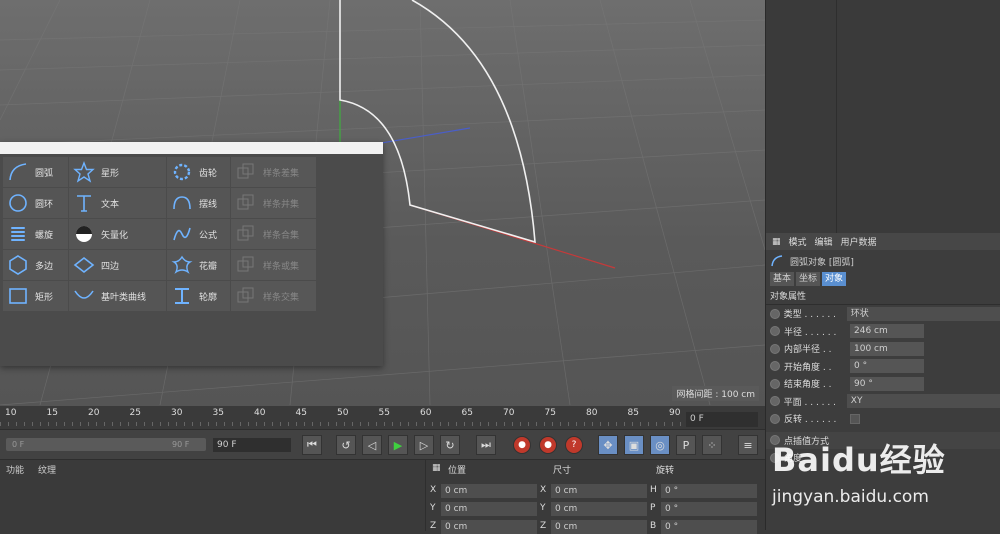 The width and height of the screenshot is (1000, 534). I want to click on prev-frame-icon: ◁, so click(372, 445).